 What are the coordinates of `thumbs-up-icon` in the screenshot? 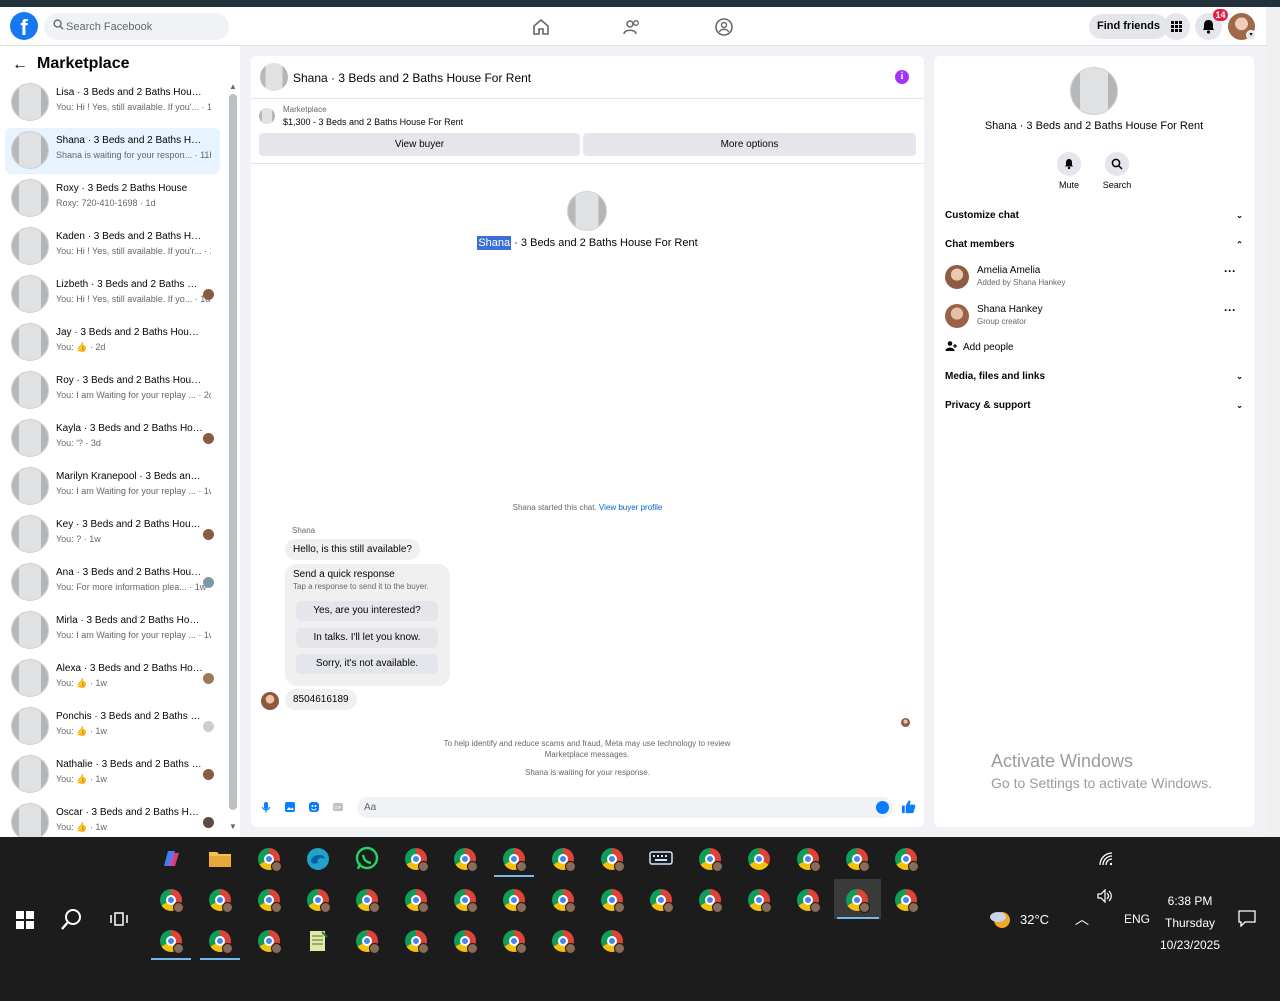 It's located at (908, 806).